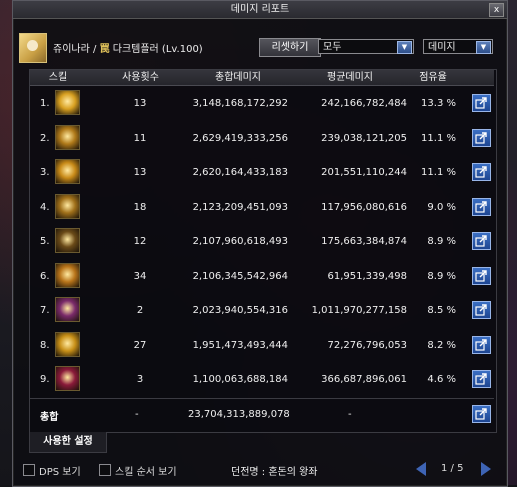 The height and width of the screenshot is (487, 517). What do you see at coordinates (240, 103) in the screenshot?
I see `row-total-damage: 3,148,168,172,292` at bounding box center [240, 103].